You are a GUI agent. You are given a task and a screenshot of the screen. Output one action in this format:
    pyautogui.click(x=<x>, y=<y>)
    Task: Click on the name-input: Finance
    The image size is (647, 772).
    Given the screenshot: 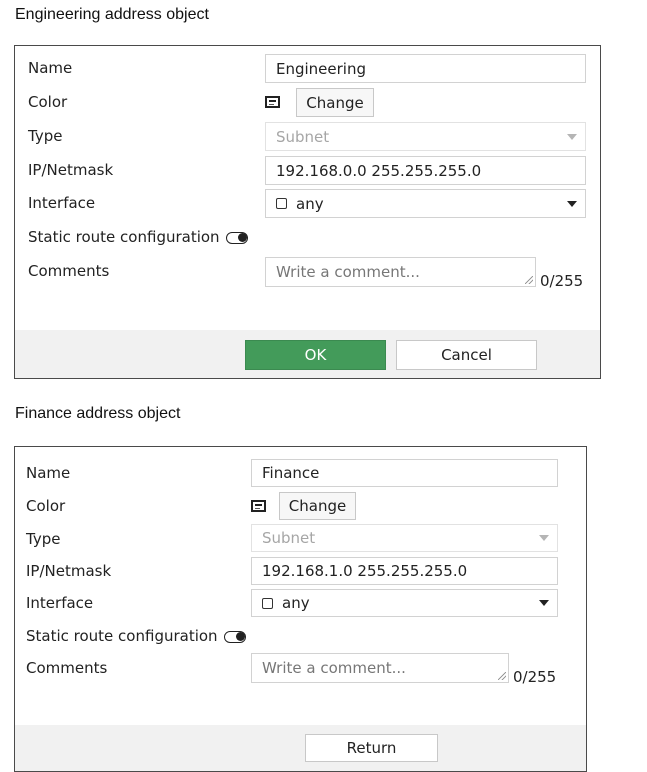 What is the action you would take?
    pyautogui.click(x=404, y=473)
    